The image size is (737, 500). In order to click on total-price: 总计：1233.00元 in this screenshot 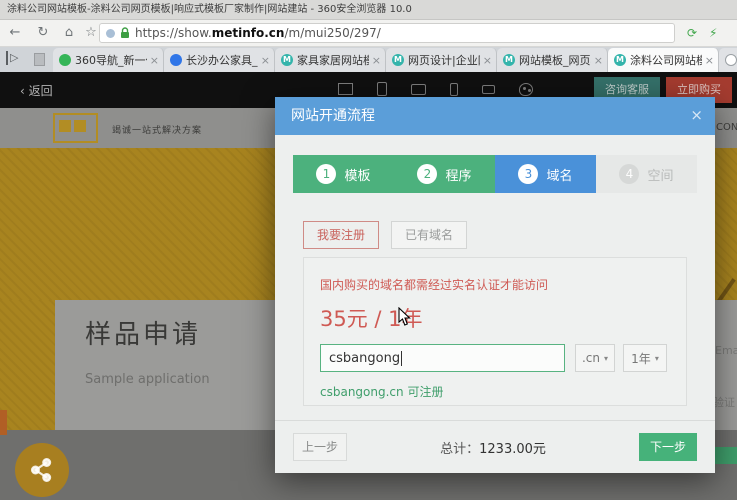, I will do `click(493, 449)`.